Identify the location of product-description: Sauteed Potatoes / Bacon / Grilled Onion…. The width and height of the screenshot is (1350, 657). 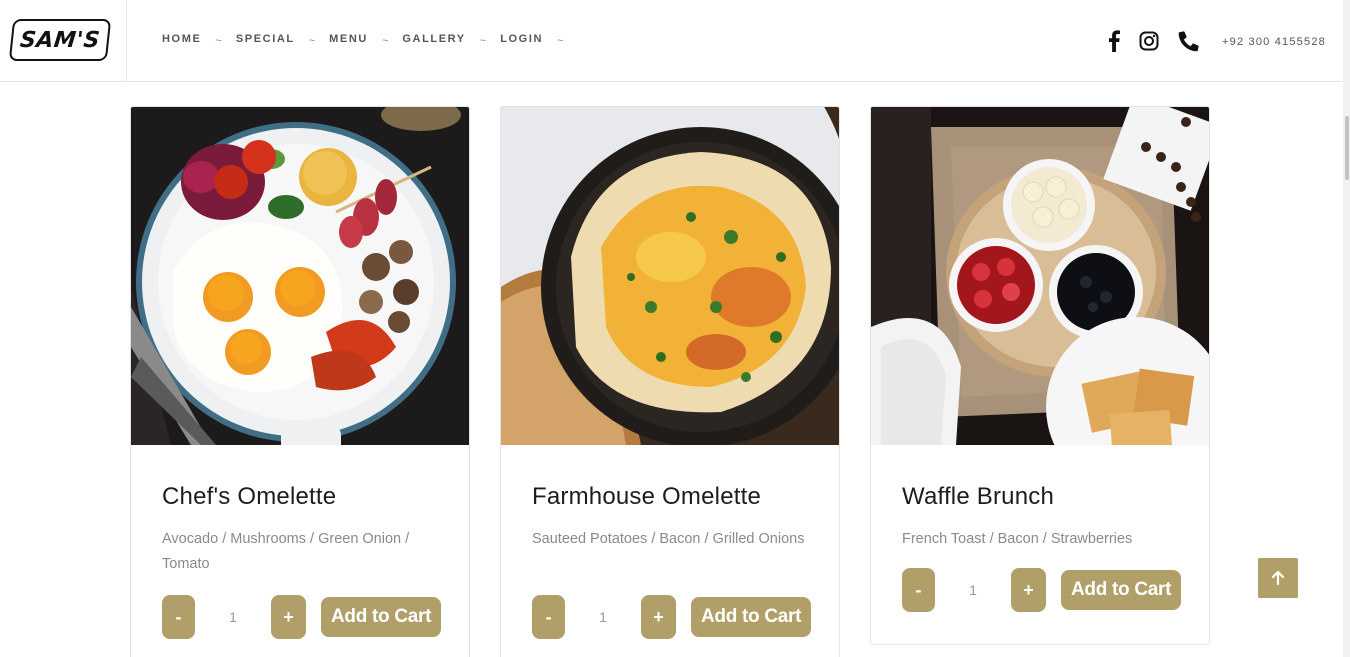
(668, 539).